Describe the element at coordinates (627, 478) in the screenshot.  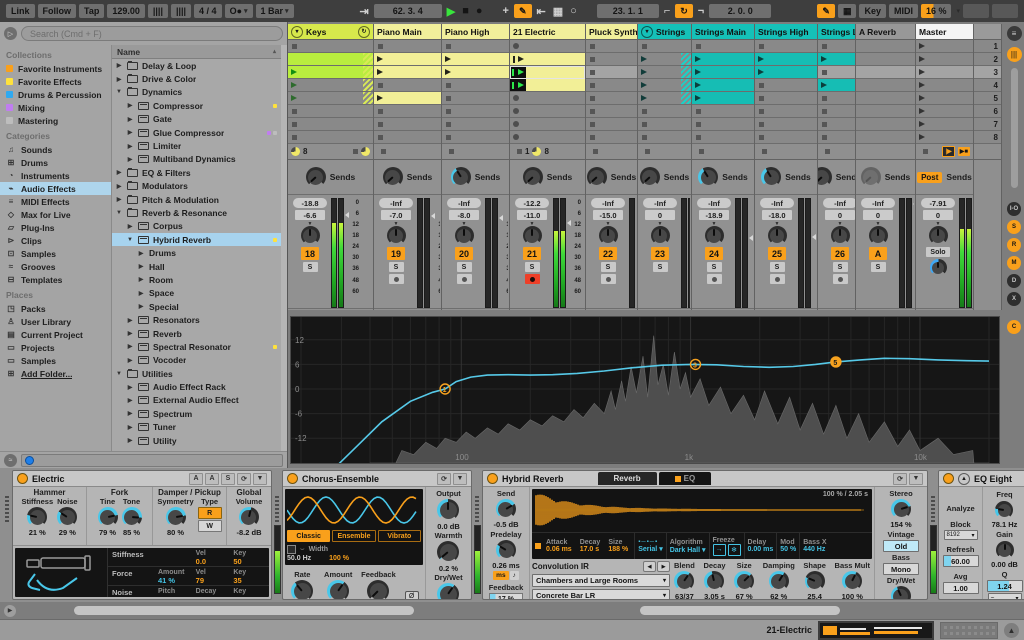
I see `tab-reverb: Reverb` at that location.